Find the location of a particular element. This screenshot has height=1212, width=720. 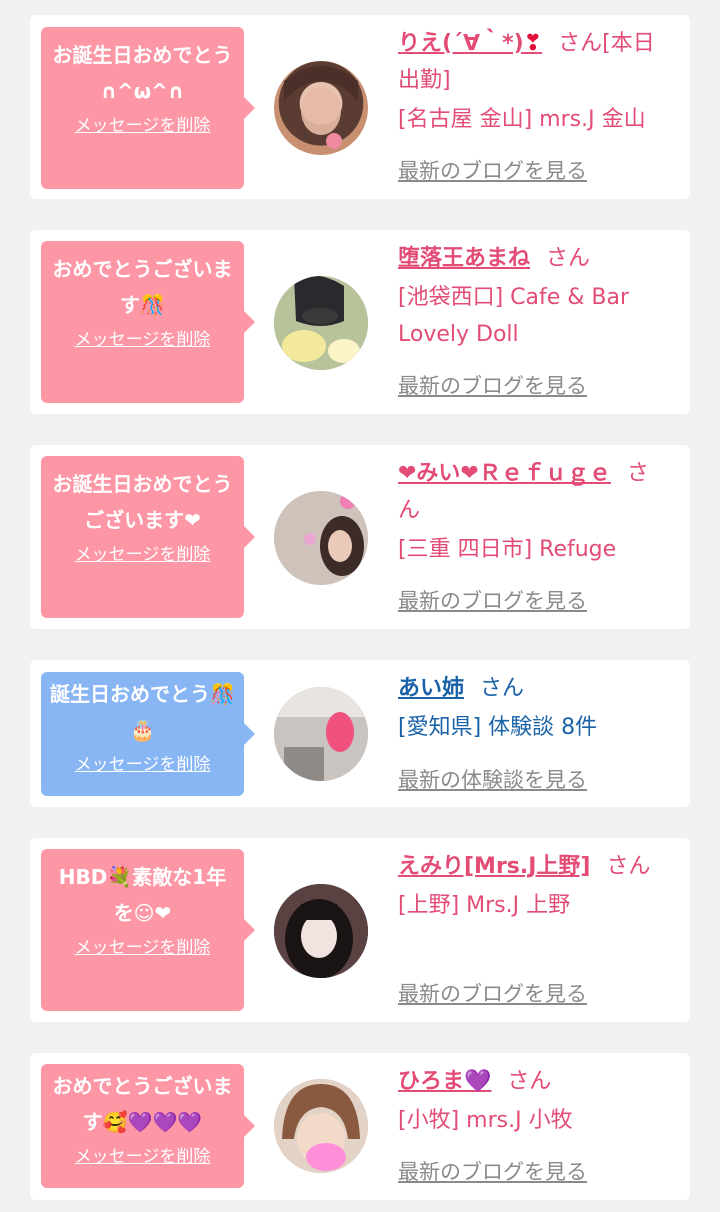

latest-review-link: 最新の体験談を見る is located at coordinates (492, 779).